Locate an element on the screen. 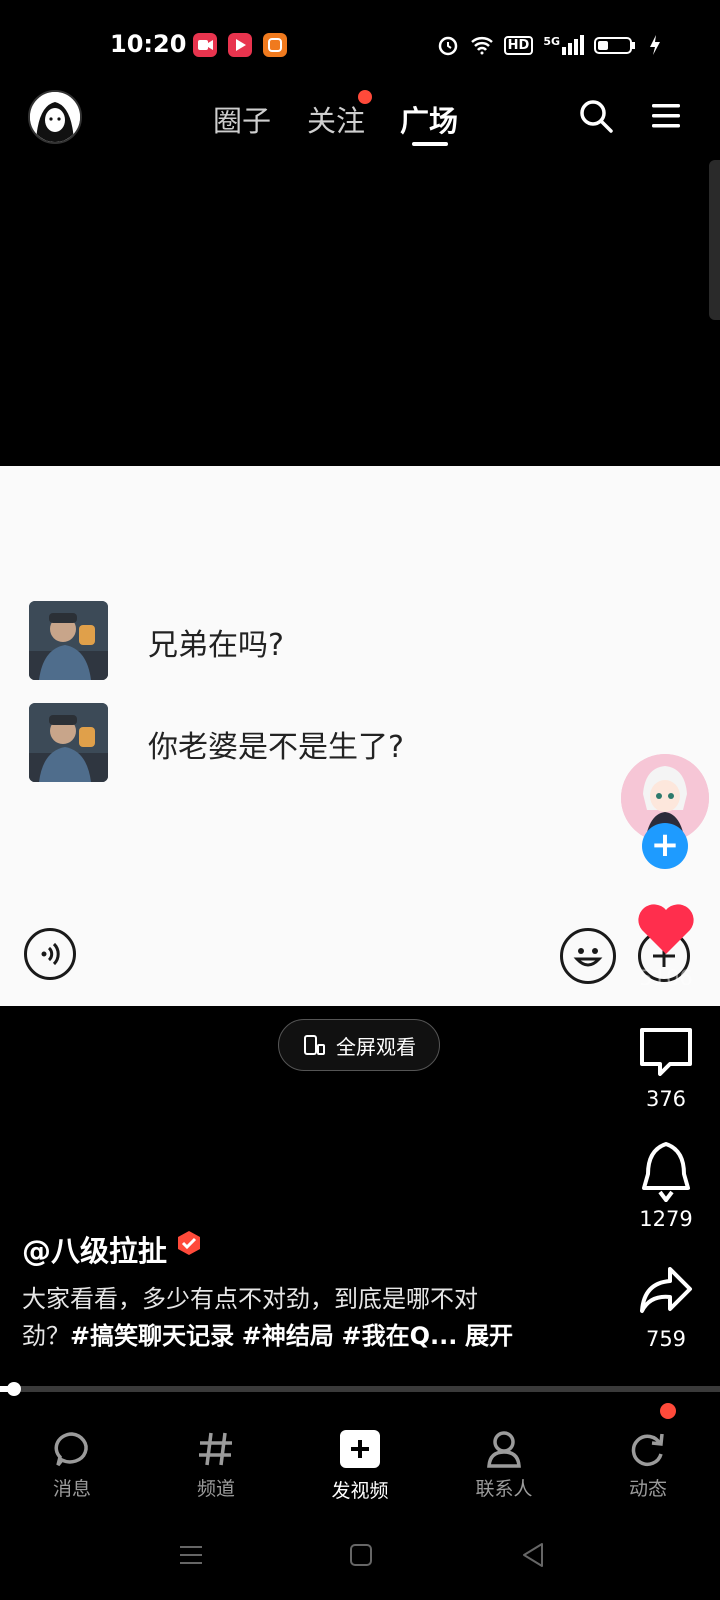 The width and height of the screenshot is (720, 1600). favorite-bell-icon is located at coordinates (666, 1173).